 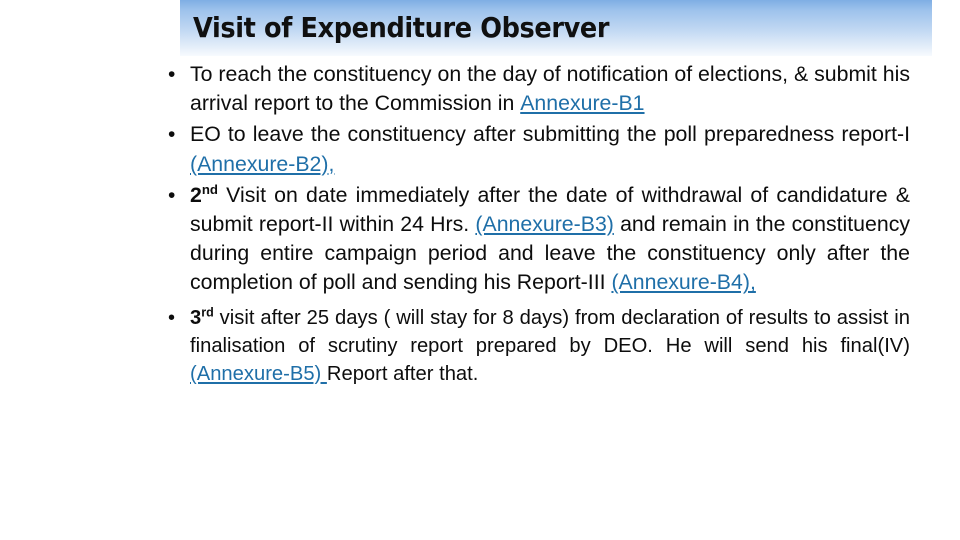 What do you see at coordinates (402, 373) in the screenshot?
I see `bullet-4-text-segment-2: Report after that.` at bounding box center [402, 373].